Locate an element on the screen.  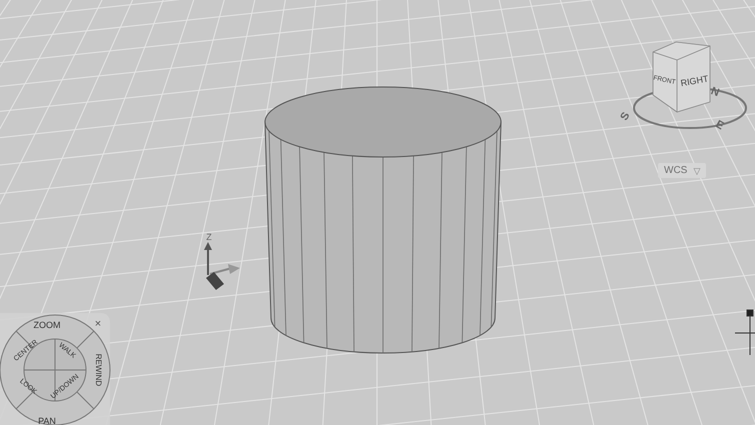
compass-letter: E is located at coordinates (719, 125).